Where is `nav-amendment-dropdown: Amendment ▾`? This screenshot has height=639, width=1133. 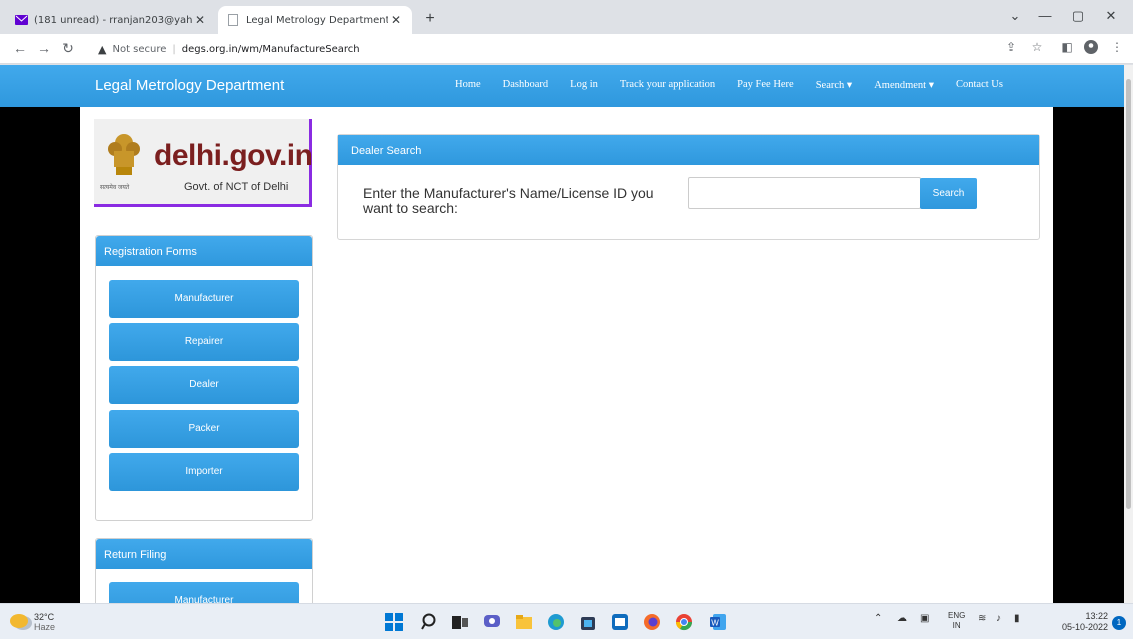
nav-amendment-dropdown: Amendment ▾ is located at coordinates (904, 85).